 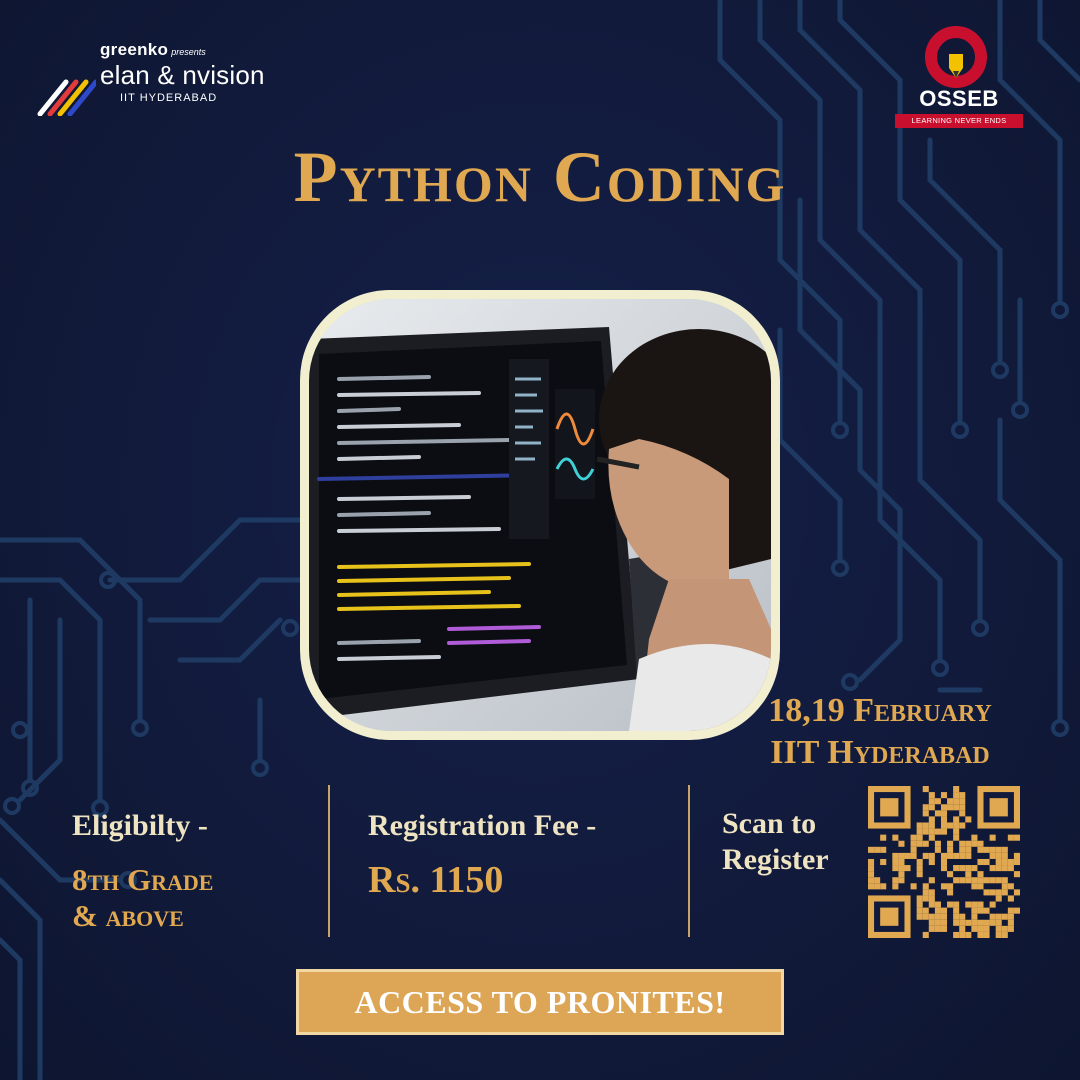 What do you see at coordinates (775, 859) in the screenshot?
I see `scan-line2: Register` at bounding box center [775, 859].